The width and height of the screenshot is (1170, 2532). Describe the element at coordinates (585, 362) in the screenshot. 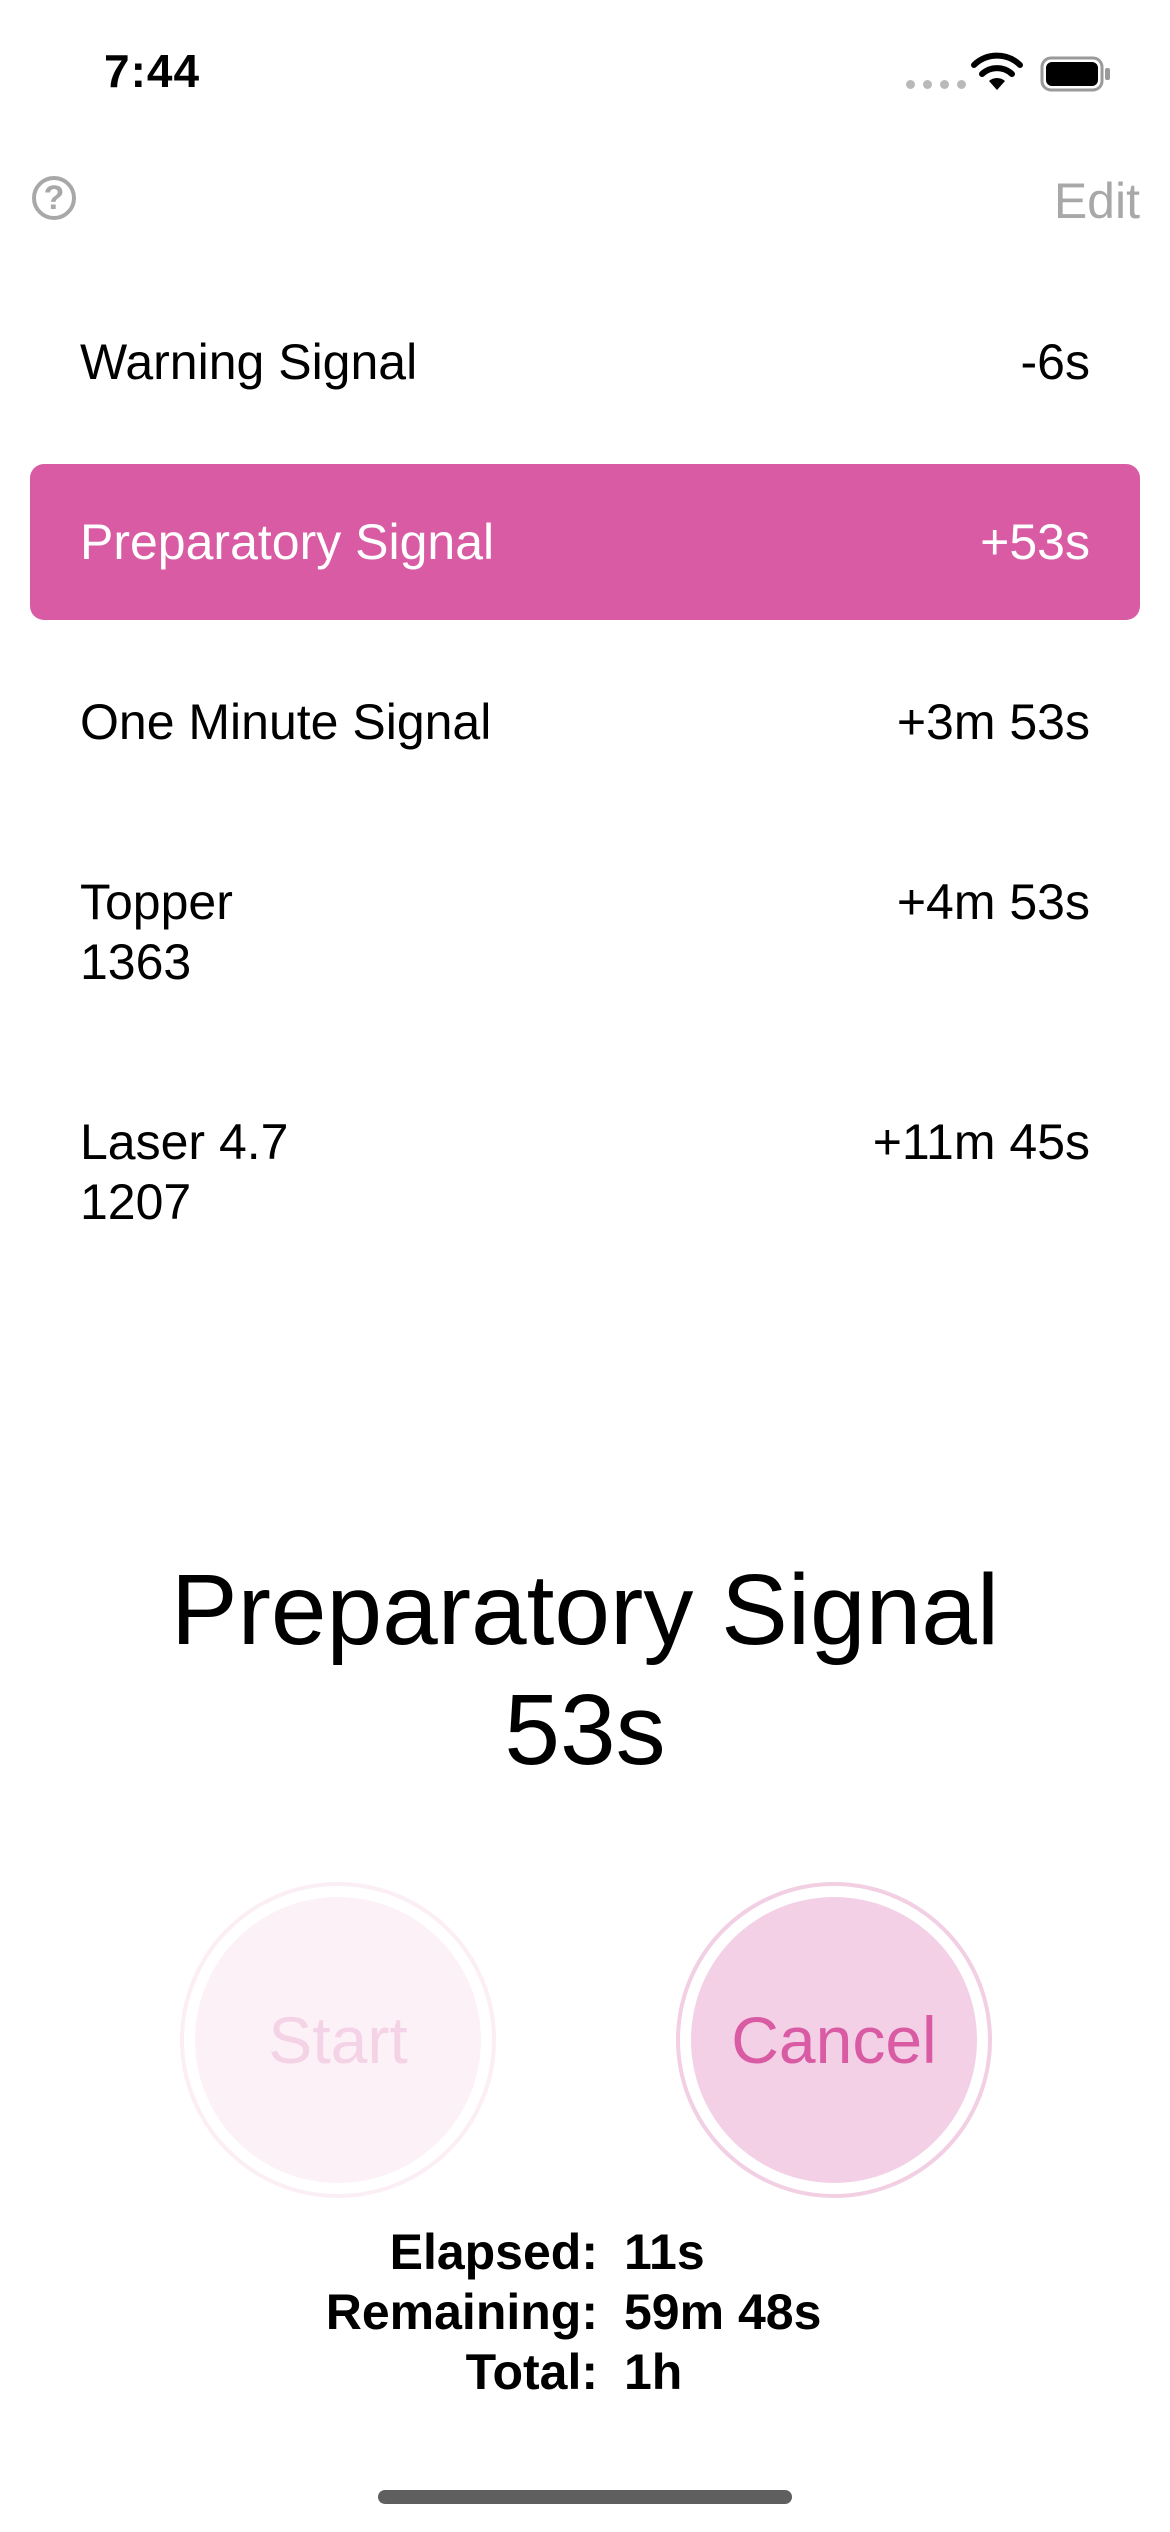

I see `list-item-warning-signal: Warning Signal -6s` at that location.